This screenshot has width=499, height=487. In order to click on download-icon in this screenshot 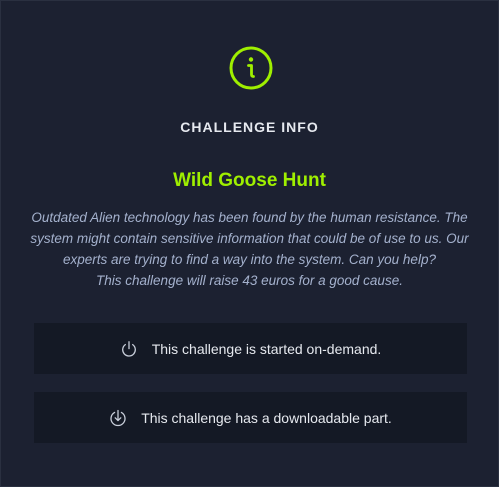, I will do `click(118, 417)`.